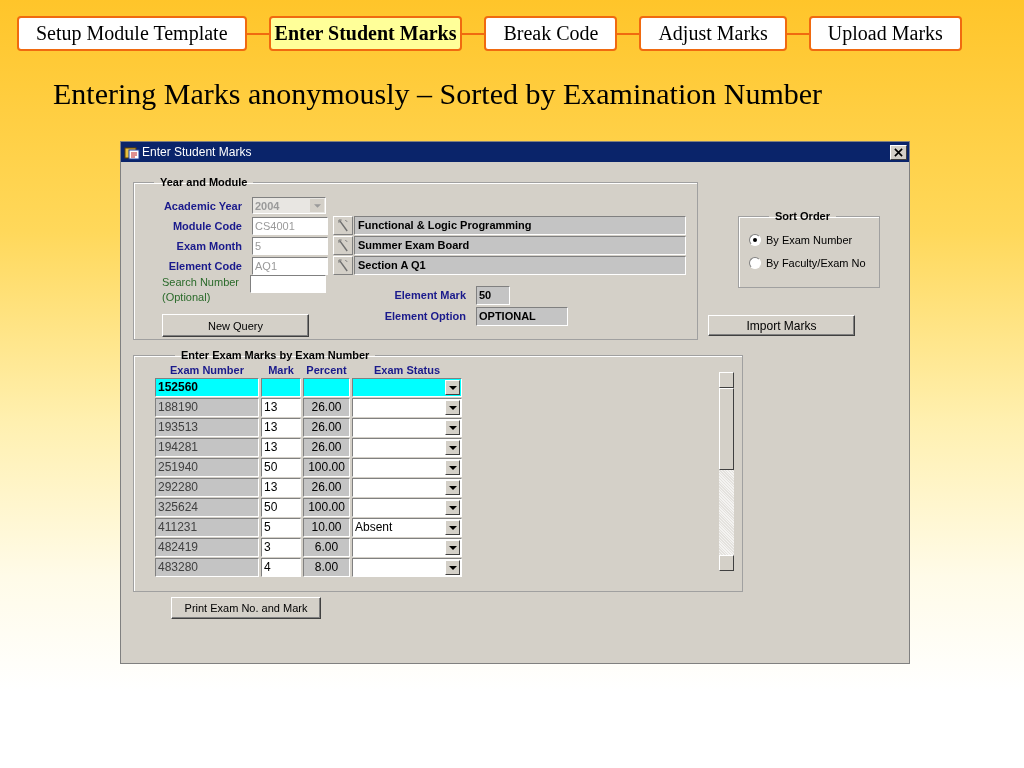 The width and height of the screenshot is (1024, 768). I want to click on column-header: Percent, so click(326, 370).